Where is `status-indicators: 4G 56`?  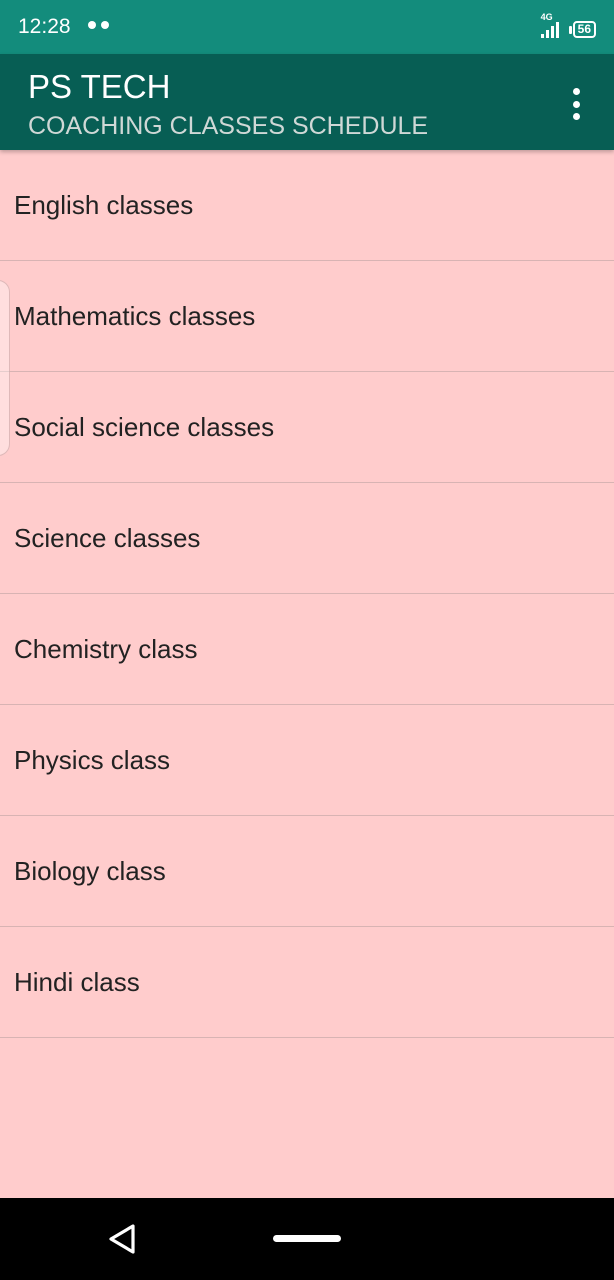 status-indicators: 4G 56 is located at coordinates (568, 25).